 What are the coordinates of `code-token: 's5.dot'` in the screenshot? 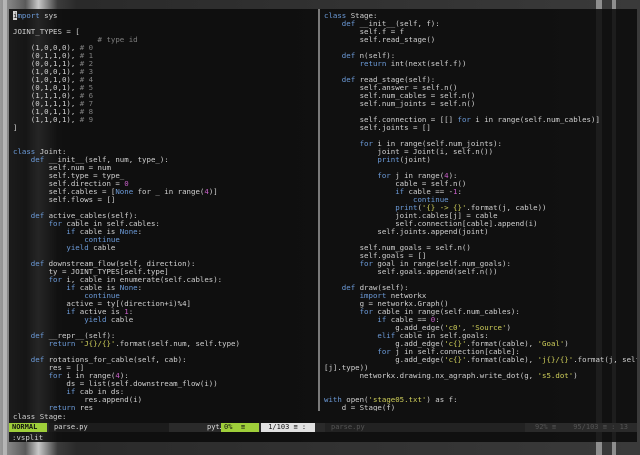 It's located at (555, 375).